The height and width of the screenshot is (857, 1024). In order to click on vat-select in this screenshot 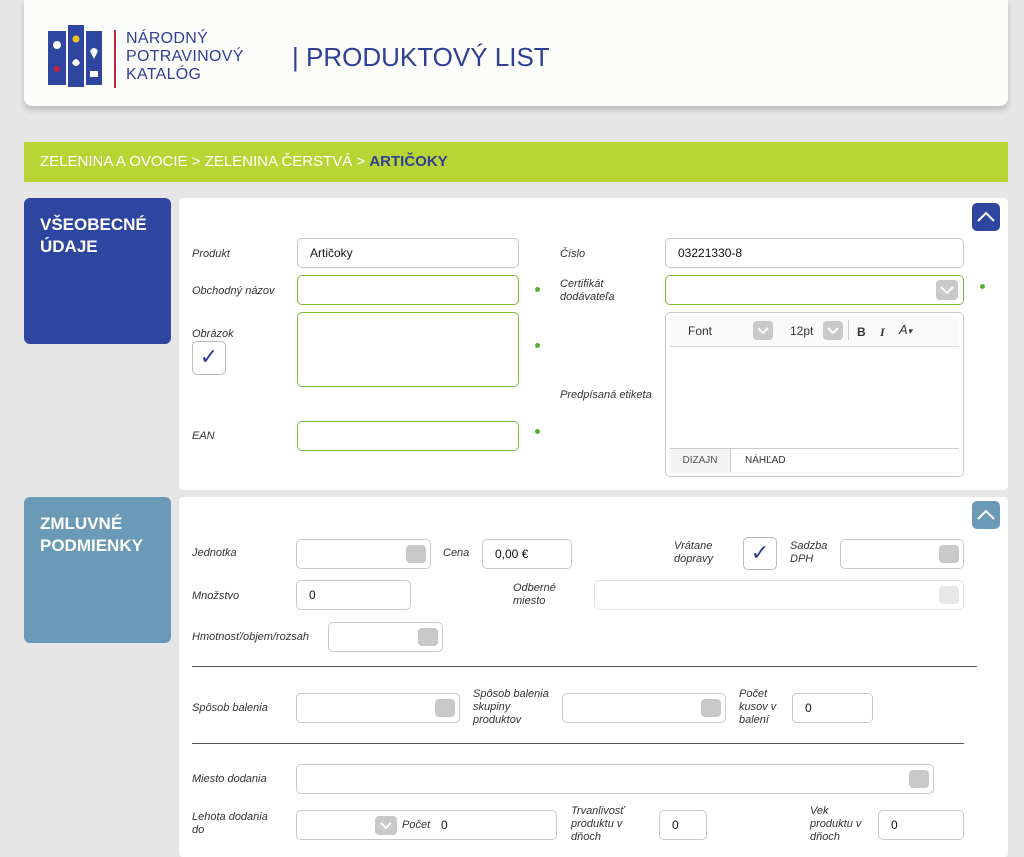, I will do `click(902, 554)`.